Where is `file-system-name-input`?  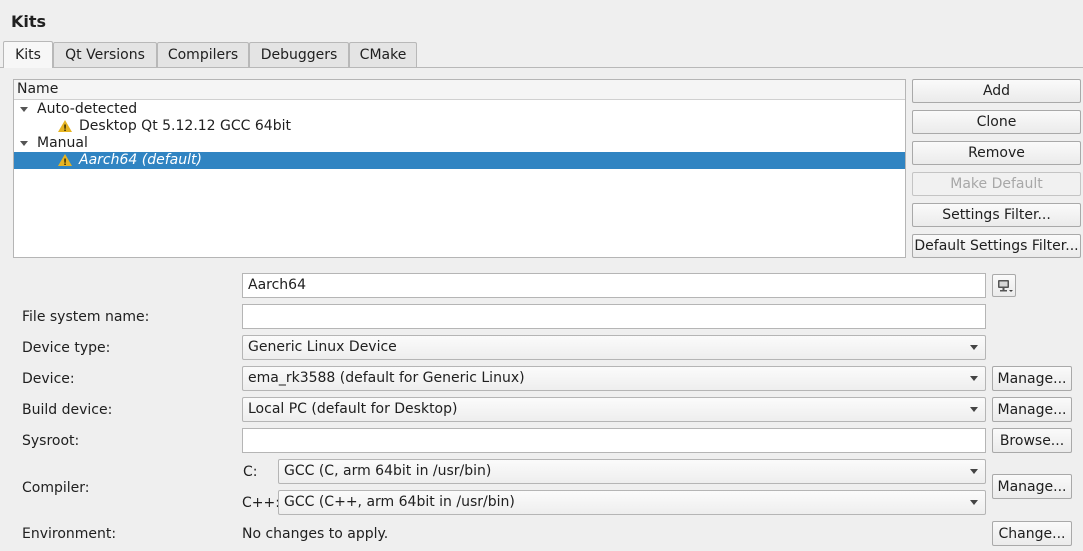
file-system-name-input is located at coordinates (614, 316).